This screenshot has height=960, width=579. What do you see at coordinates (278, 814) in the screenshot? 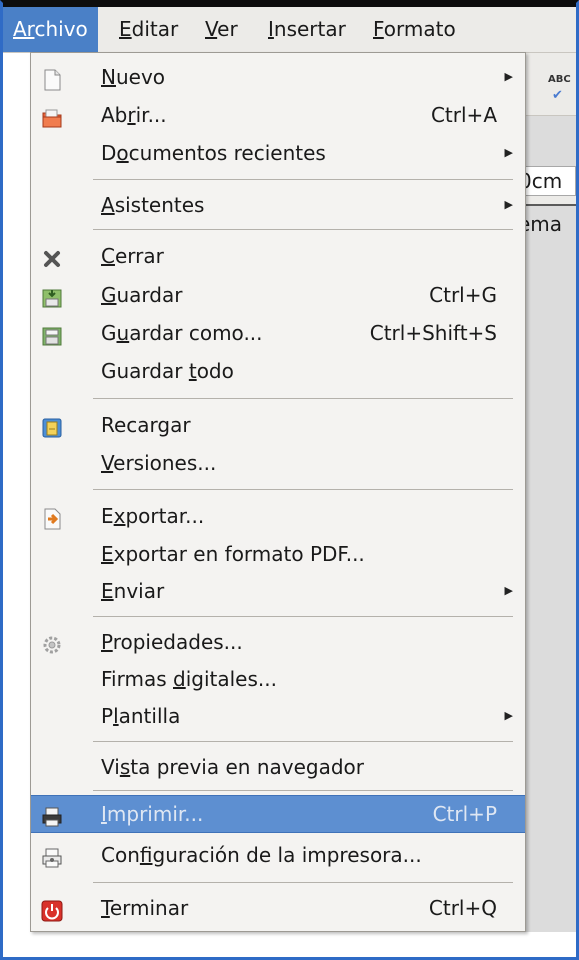
I see `menu-item-imprimir: Imprimir... Ctrl+P` at bounding box center [278, 814].